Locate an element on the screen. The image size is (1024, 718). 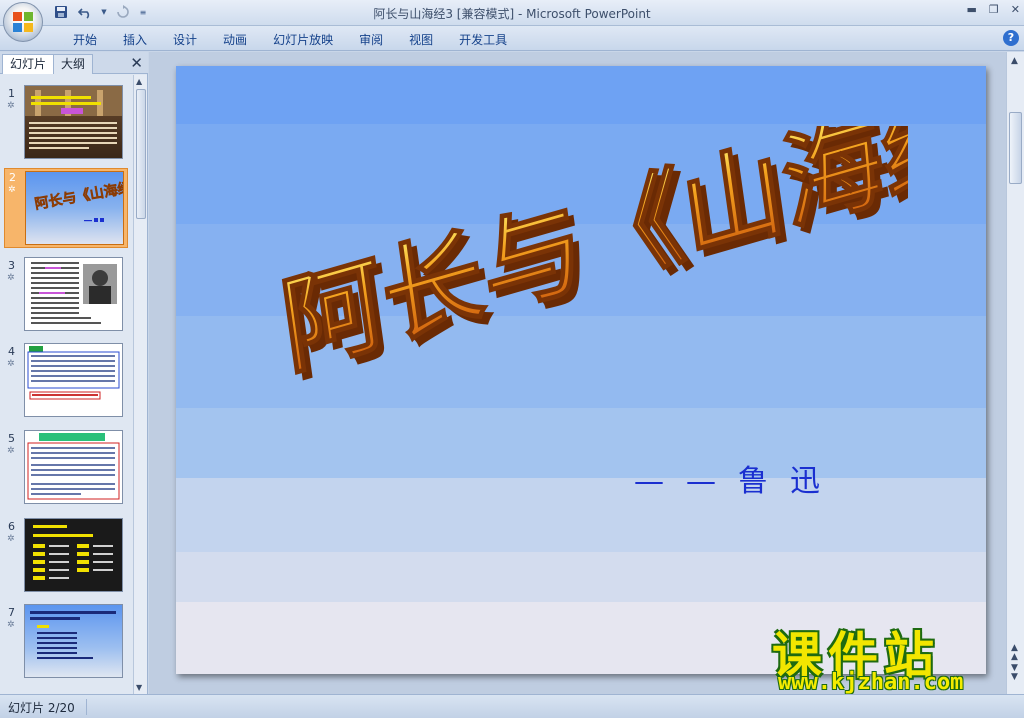
tab-outline: 大纲 is located at coordinates (73, 64).